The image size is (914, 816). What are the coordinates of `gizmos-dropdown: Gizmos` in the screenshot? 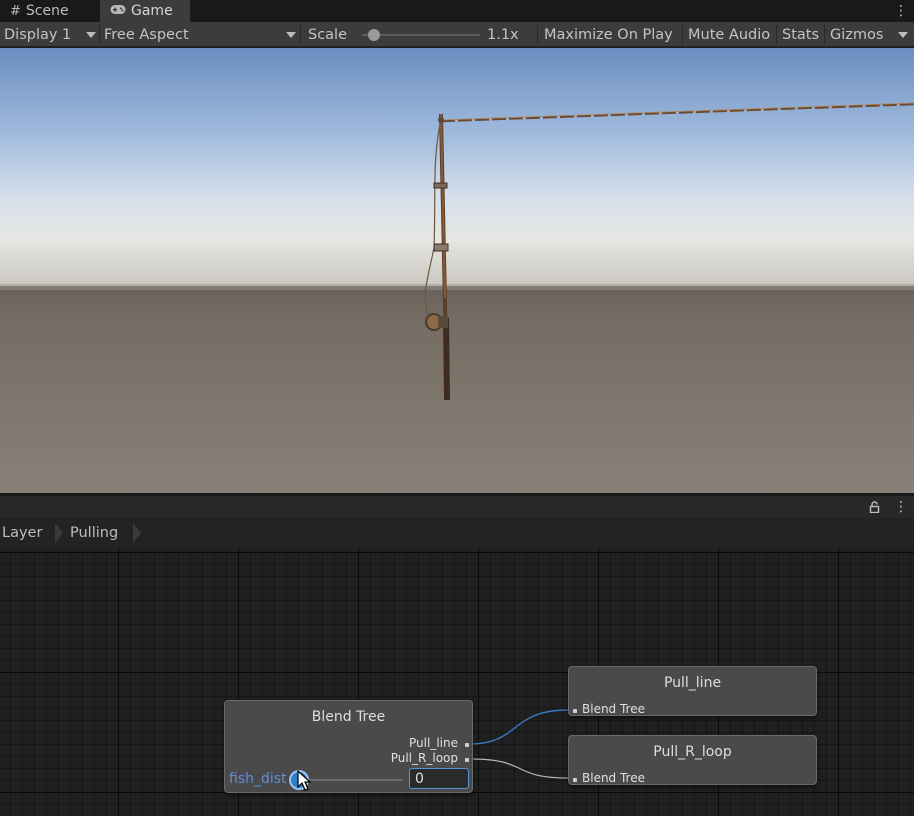 It's located at (870, 34).